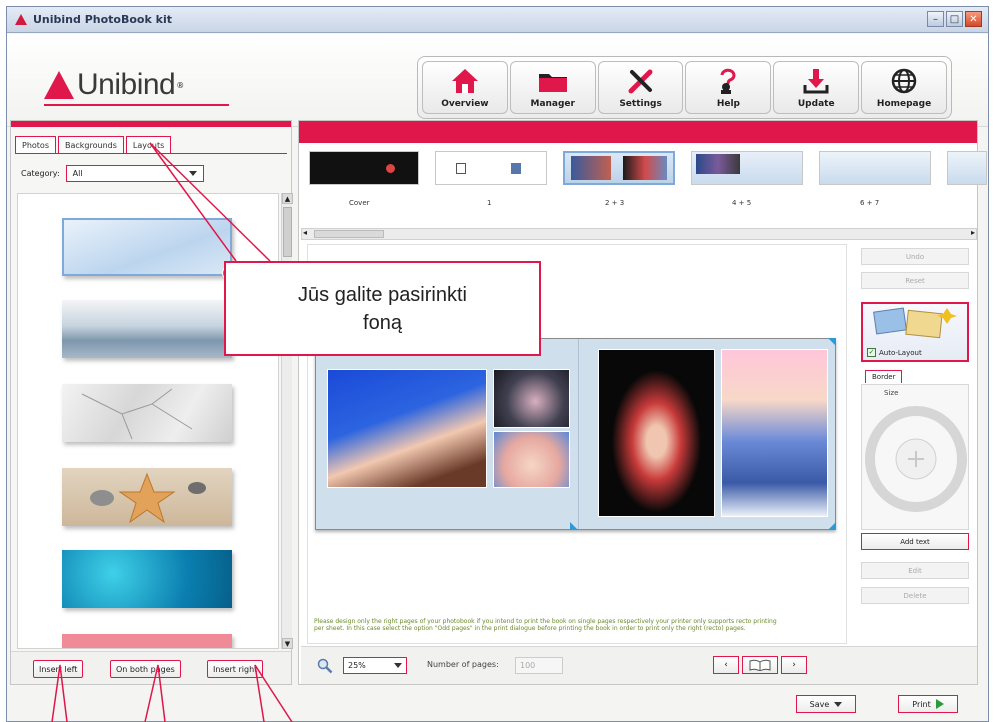  Describe the element at coordinates (516, 168) in the screenshot. I see `photo-mini-icon` at that location.